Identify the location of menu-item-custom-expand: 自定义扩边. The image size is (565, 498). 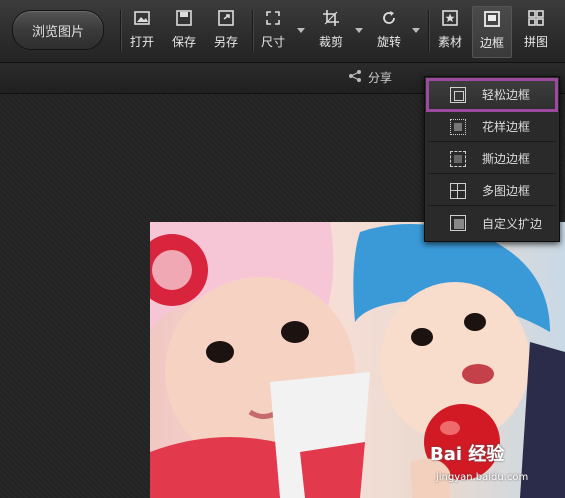
(492, 223).